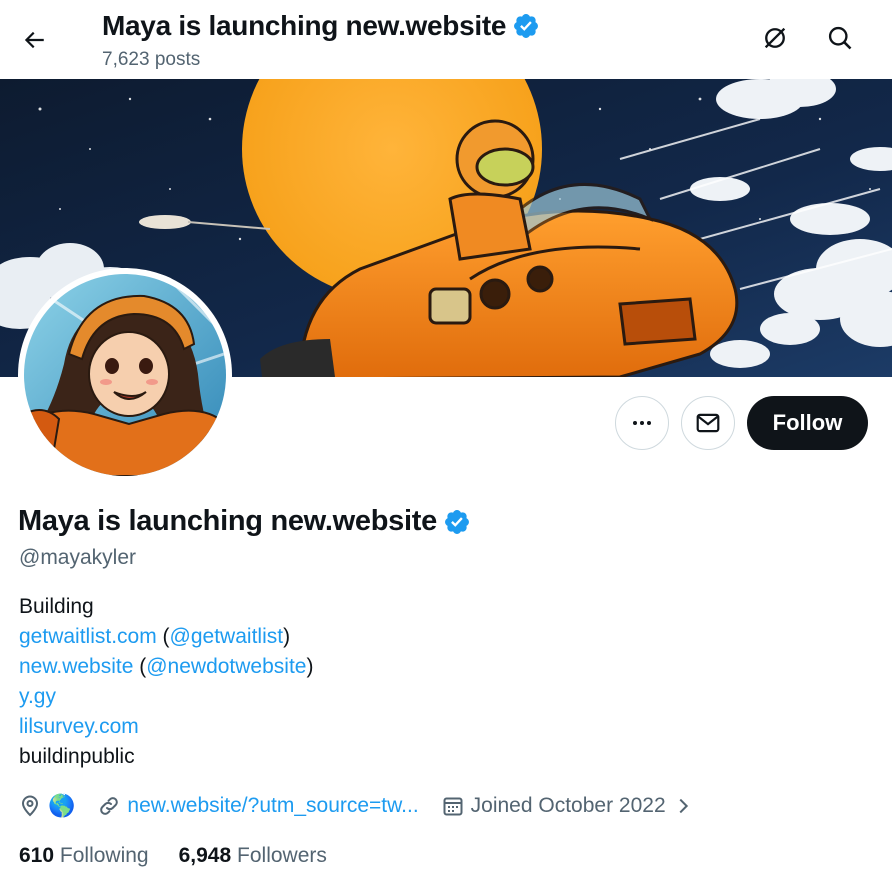 The height and width of the screenshot is (882, 892). Describe the element at coordinates (78, 557) in the screenshot. I see `handle: @mayakyler` at that location.